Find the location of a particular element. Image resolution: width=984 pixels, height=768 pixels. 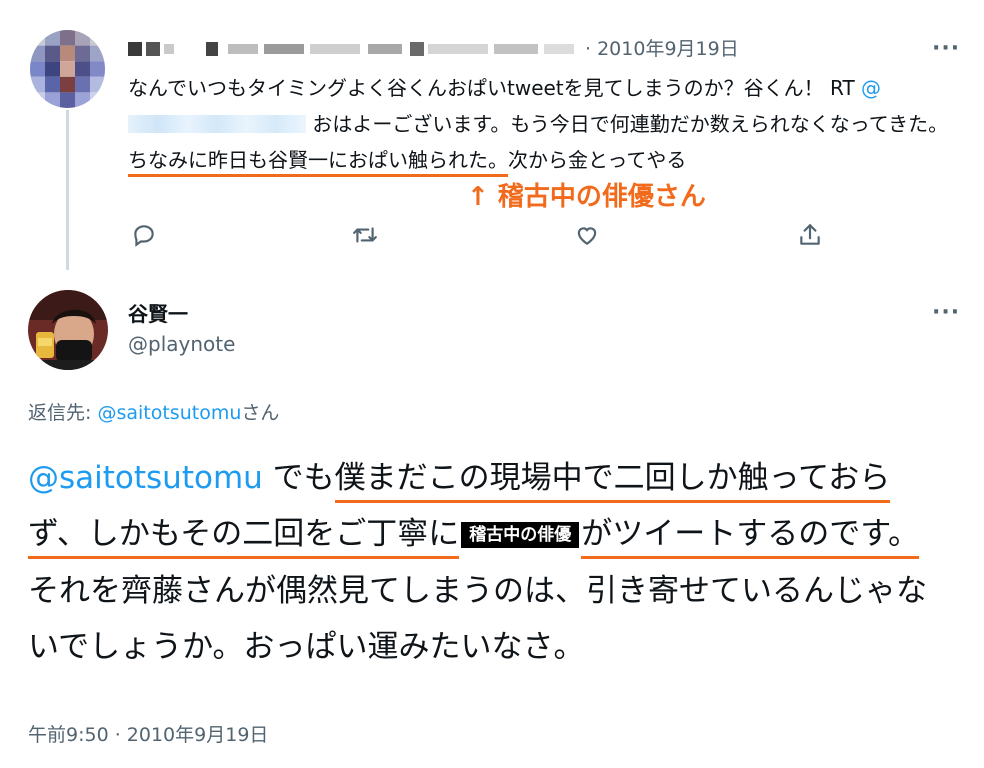

reply-mention-link: @saitotsutomu is located at coordinates (145, 478).